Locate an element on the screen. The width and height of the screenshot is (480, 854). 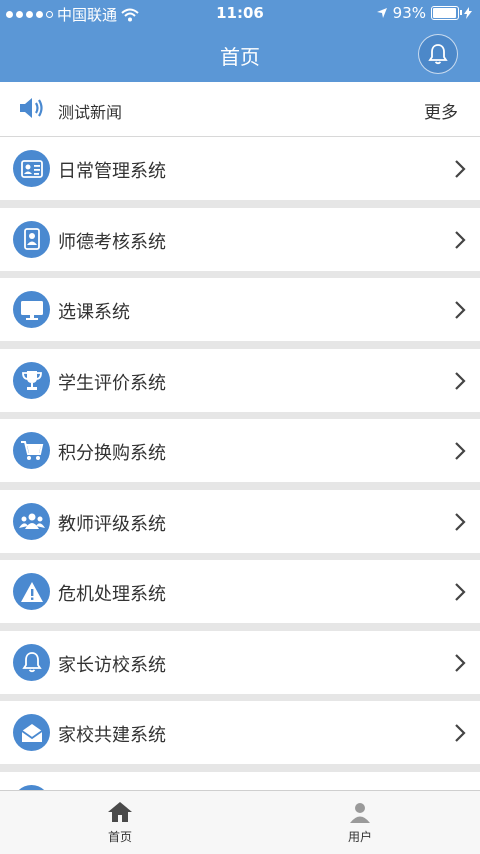
menu-item-label: 危机处理系统 is located at coordinates (112, 594).